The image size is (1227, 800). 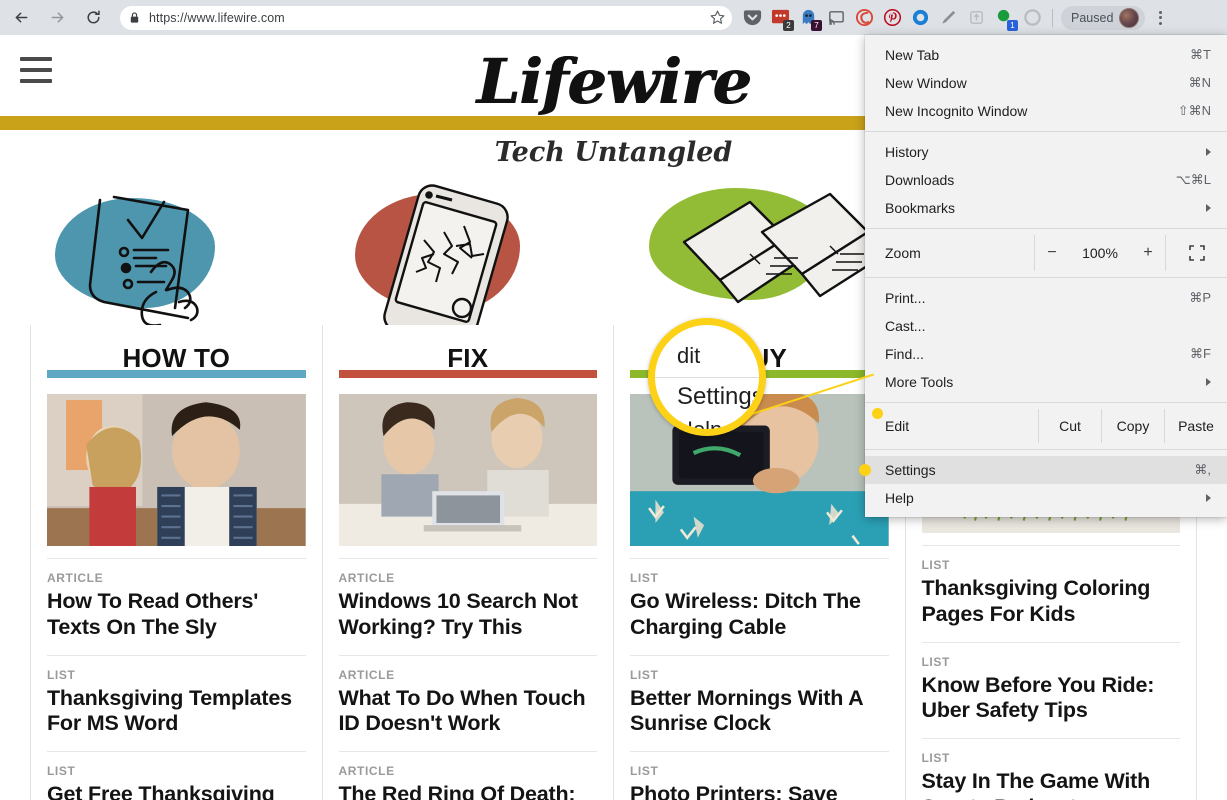 I want to click on menu-item-shortcut: ⌥⌘L, so click(x=1193, y=179).